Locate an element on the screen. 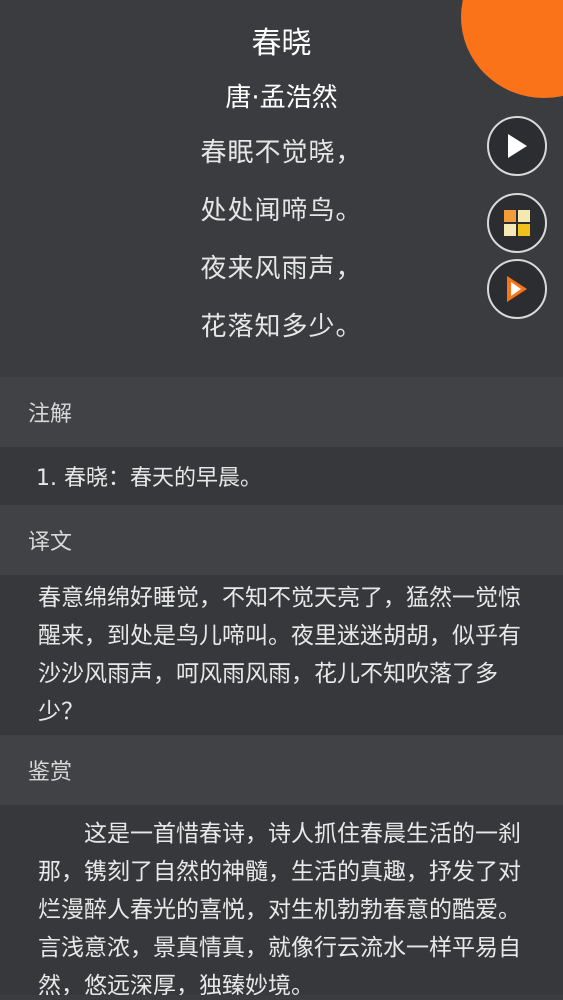 The height and width of the screenshot is (1000, 563). play-audio-button is located at coordinates (517, 146).